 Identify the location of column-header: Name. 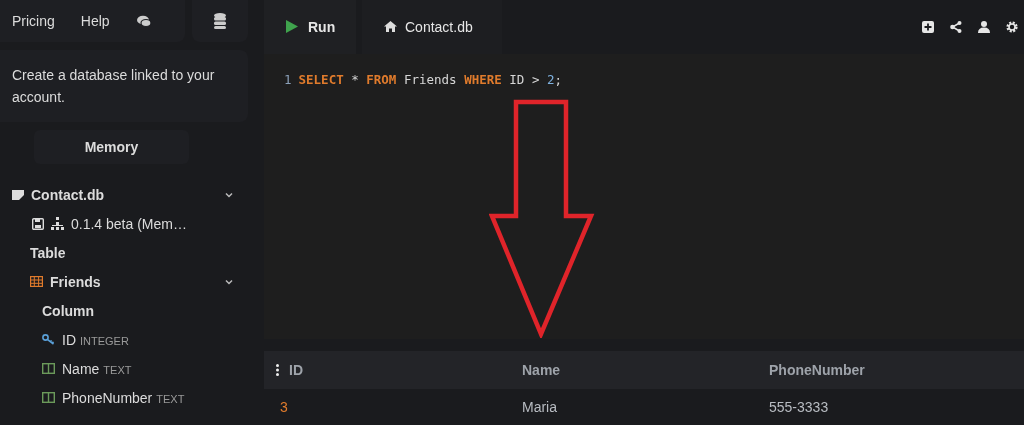
(541, 370).